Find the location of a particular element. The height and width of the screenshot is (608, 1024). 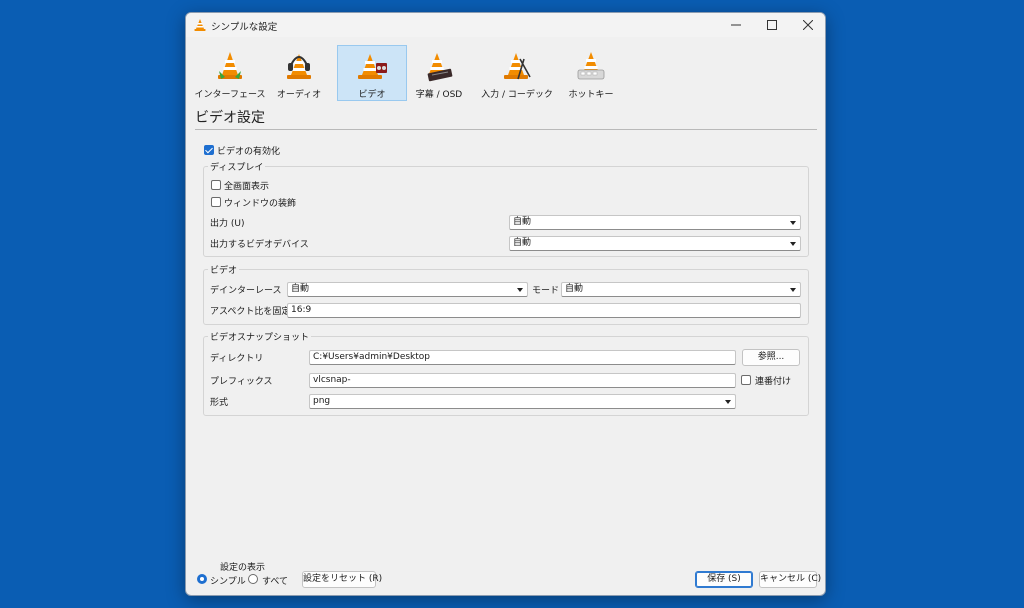

category-interface: インターフェース is located at coordinates (230, 73).